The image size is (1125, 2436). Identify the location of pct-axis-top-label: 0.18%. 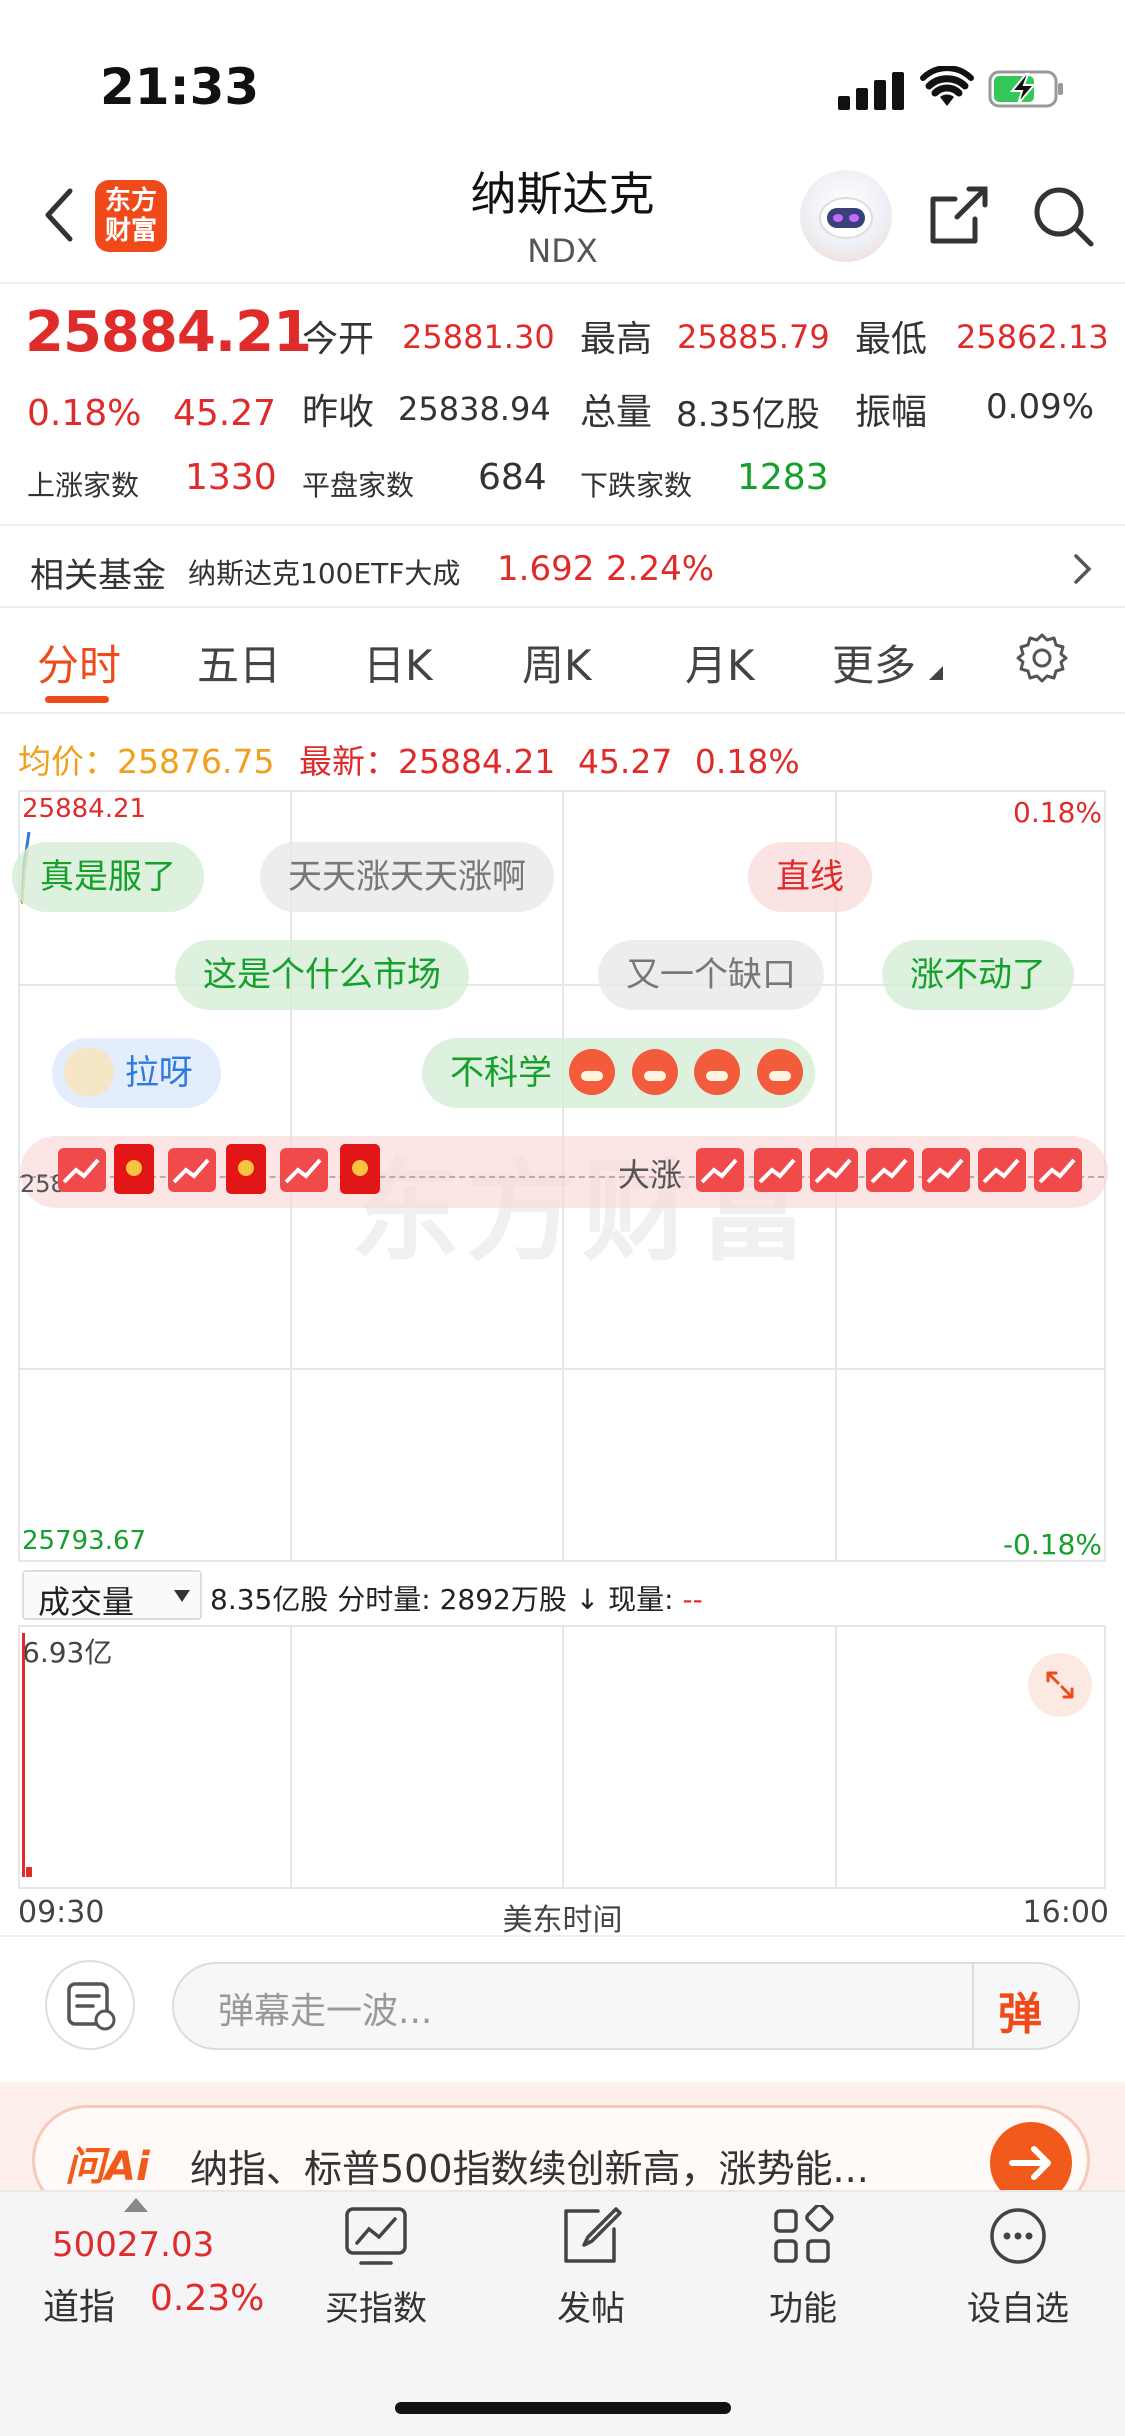
(1057, 812).